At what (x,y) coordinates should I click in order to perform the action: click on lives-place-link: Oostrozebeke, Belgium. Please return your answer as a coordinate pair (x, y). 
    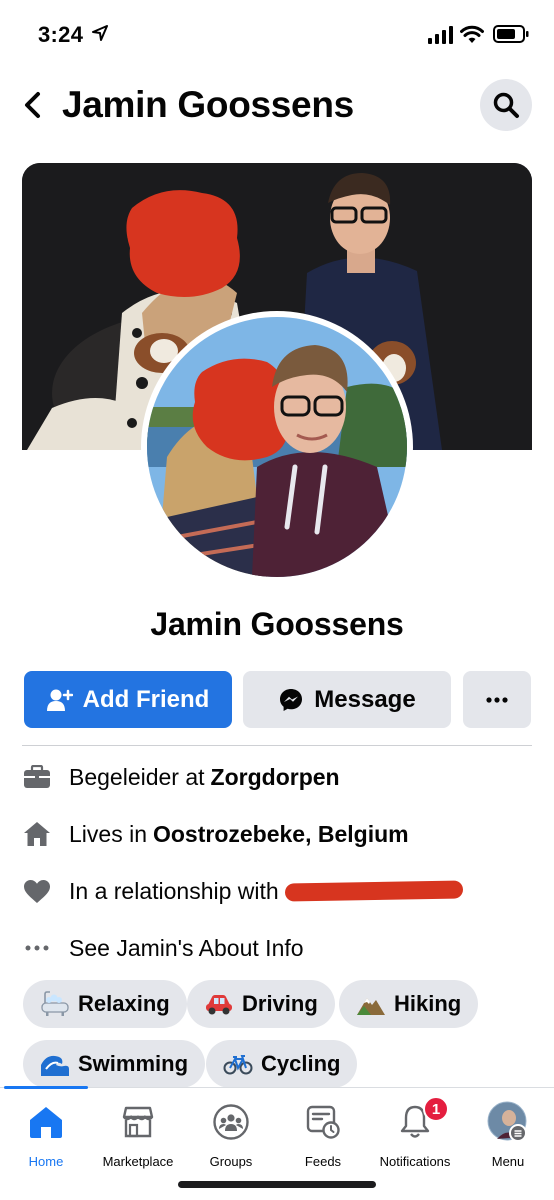
    Looking at the image, I should click on (281, 834).